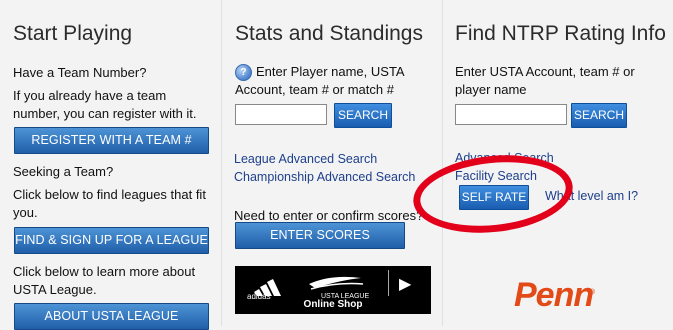 The width and height of the screenshot is (673, 330). Describe the element at coordinates (111, 240) in the screenshot. I see `find-signup-league-button: FIND & SIGN UP FOR A LEAGUE` at that location.